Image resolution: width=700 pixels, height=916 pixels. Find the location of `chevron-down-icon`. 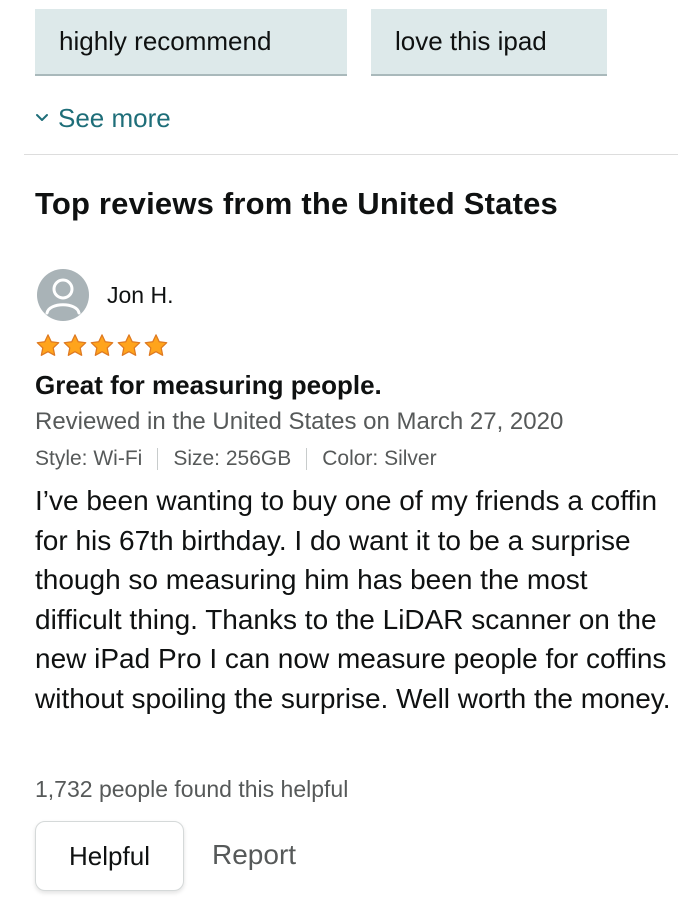

chevron-down-icon is located at coordinates (42, 117).